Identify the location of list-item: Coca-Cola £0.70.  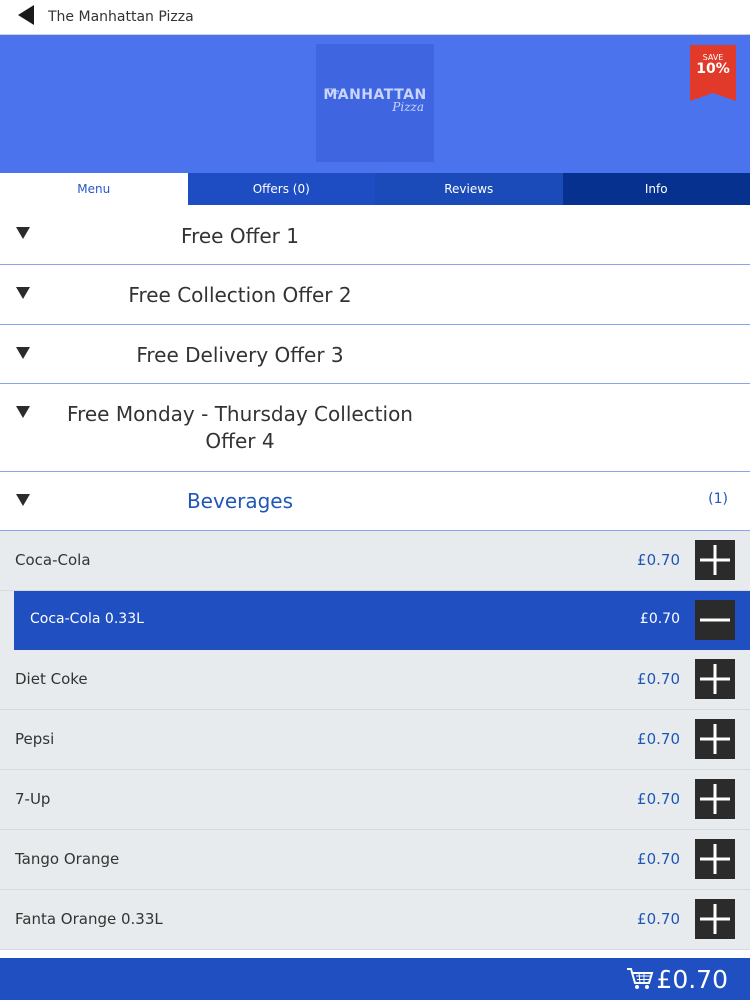
(375, 561).